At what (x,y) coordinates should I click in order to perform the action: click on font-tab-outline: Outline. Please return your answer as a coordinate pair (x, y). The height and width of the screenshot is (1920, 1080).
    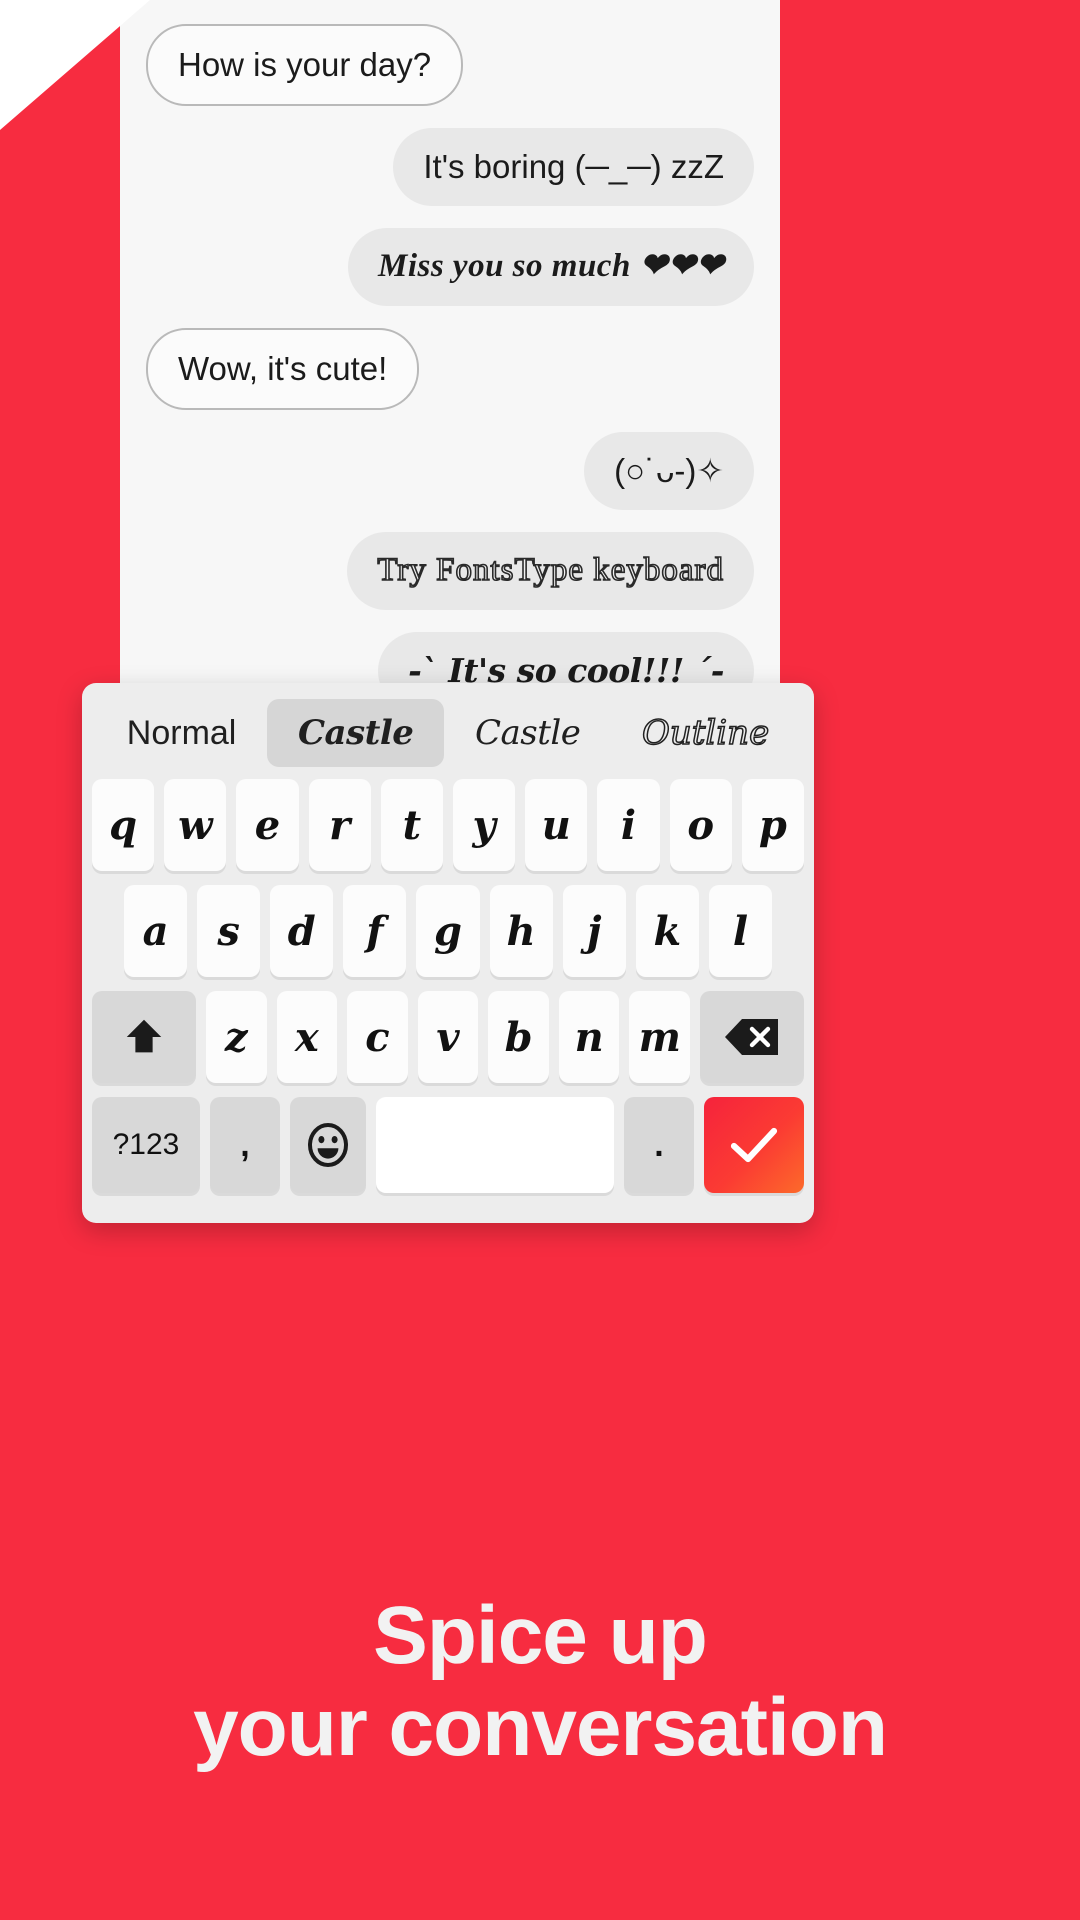
    Looking at the image, I should click on (705, 733).